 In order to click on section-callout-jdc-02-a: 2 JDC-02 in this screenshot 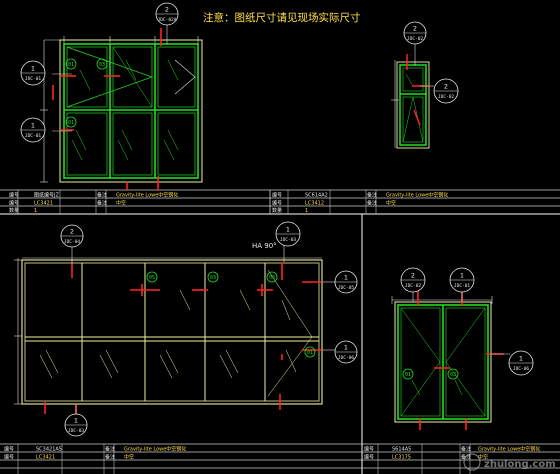, I will do `click(415, 33)`.